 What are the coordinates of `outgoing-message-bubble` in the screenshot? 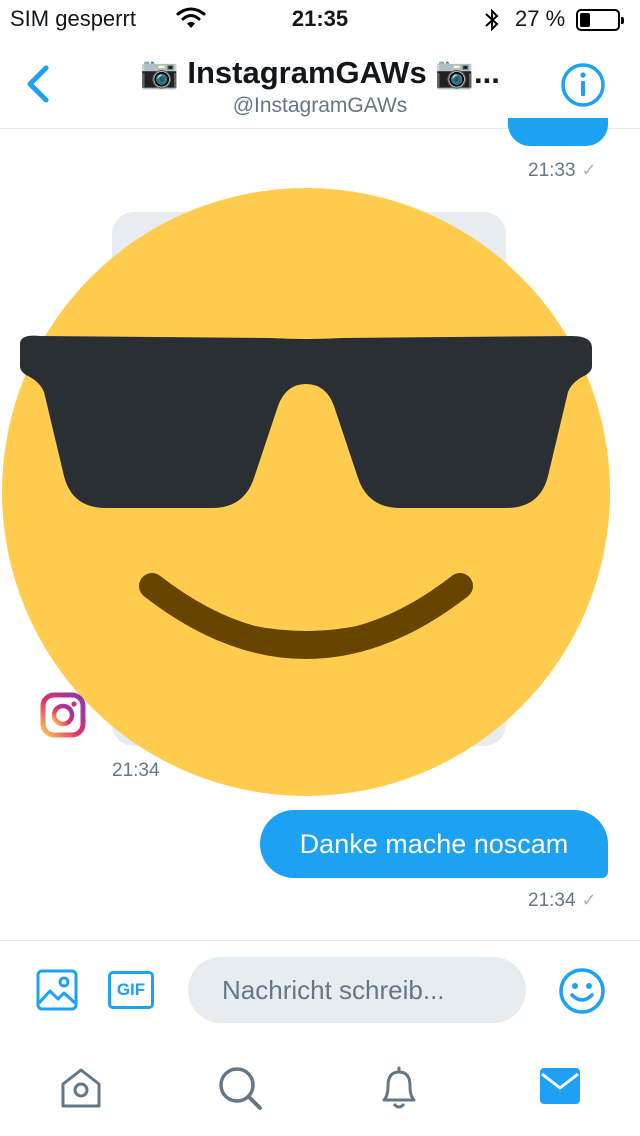 It's located at (558, 132).